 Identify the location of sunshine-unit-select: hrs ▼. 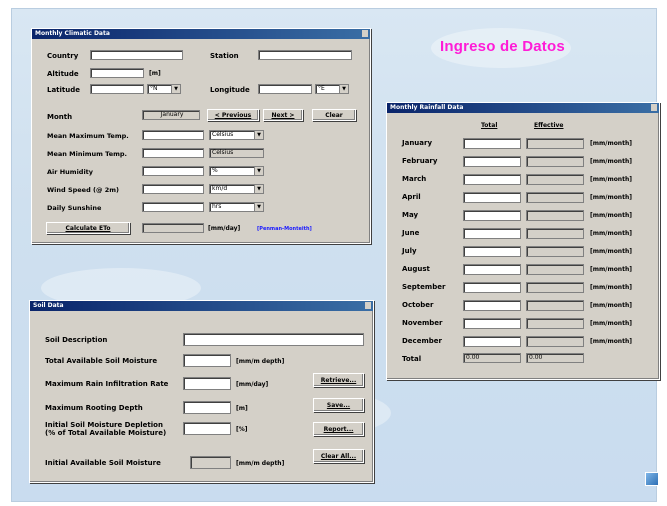
(236, 207).